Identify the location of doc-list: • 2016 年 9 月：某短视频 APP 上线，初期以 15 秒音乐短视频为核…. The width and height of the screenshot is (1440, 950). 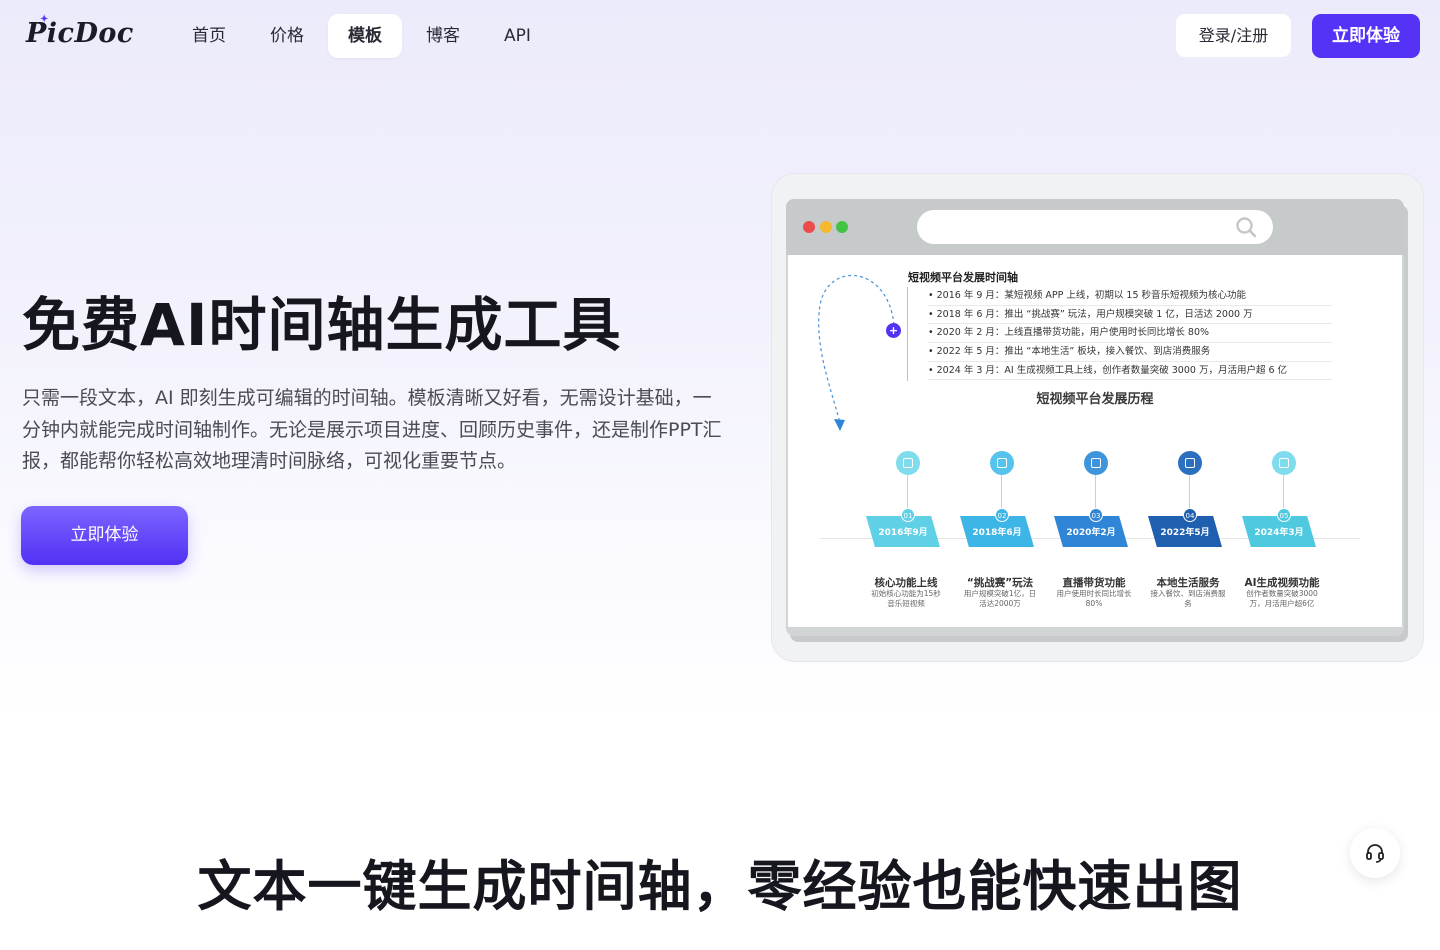
(1119, 334).